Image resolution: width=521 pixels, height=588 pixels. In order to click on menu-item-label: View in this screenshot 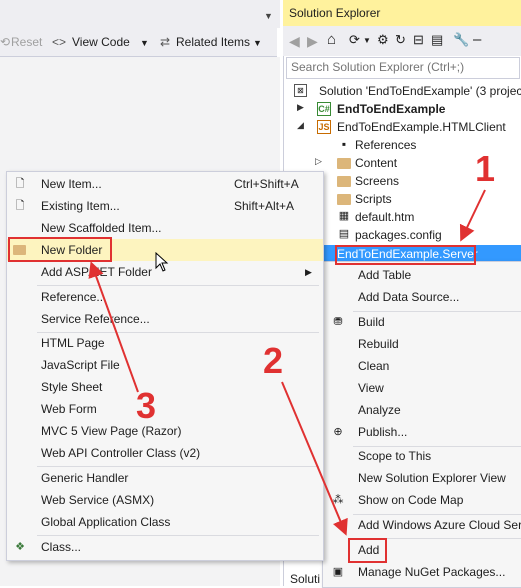, I will do `click(371, 388)`.